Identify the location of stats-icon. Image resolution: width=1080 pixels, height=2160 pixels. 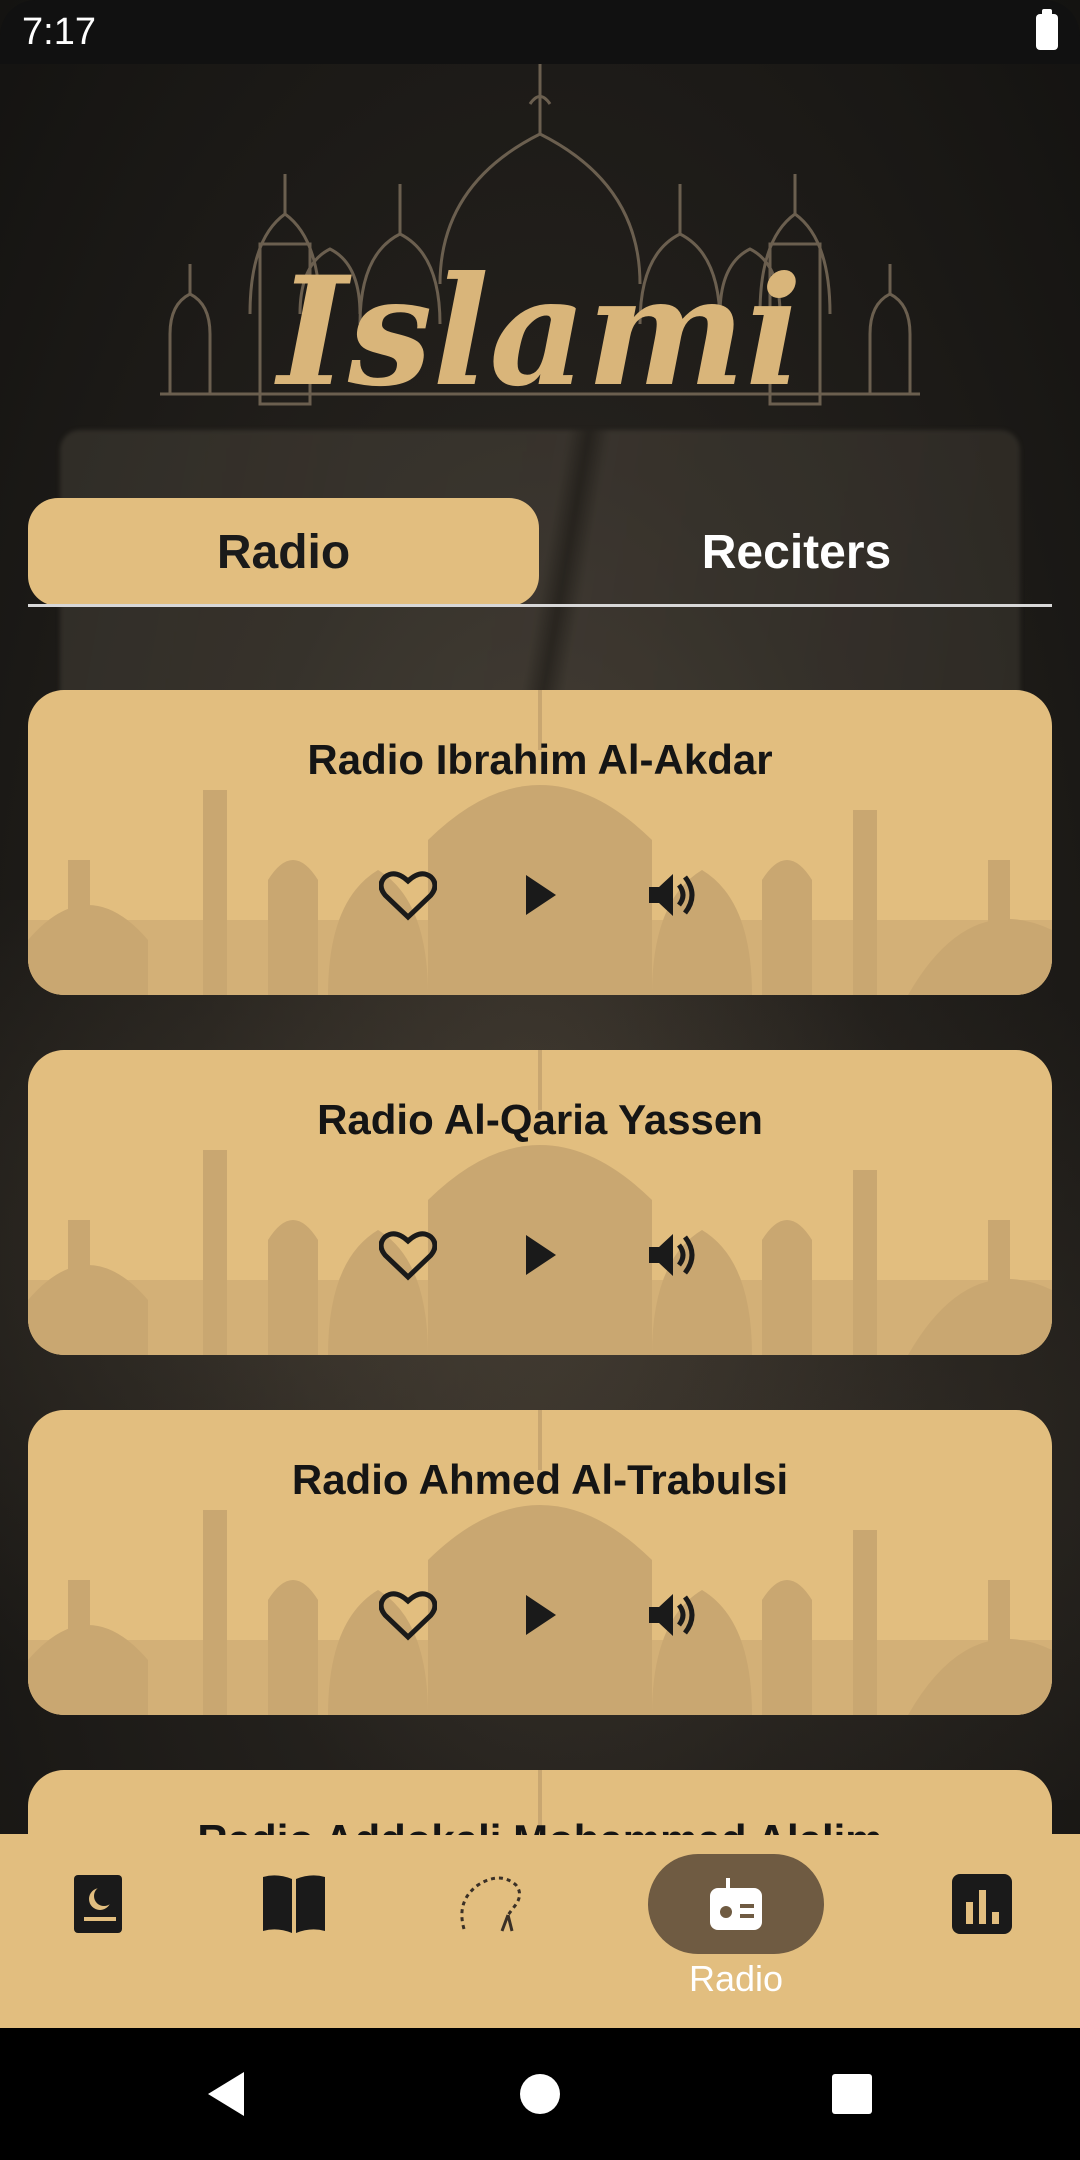
(982, 1904).